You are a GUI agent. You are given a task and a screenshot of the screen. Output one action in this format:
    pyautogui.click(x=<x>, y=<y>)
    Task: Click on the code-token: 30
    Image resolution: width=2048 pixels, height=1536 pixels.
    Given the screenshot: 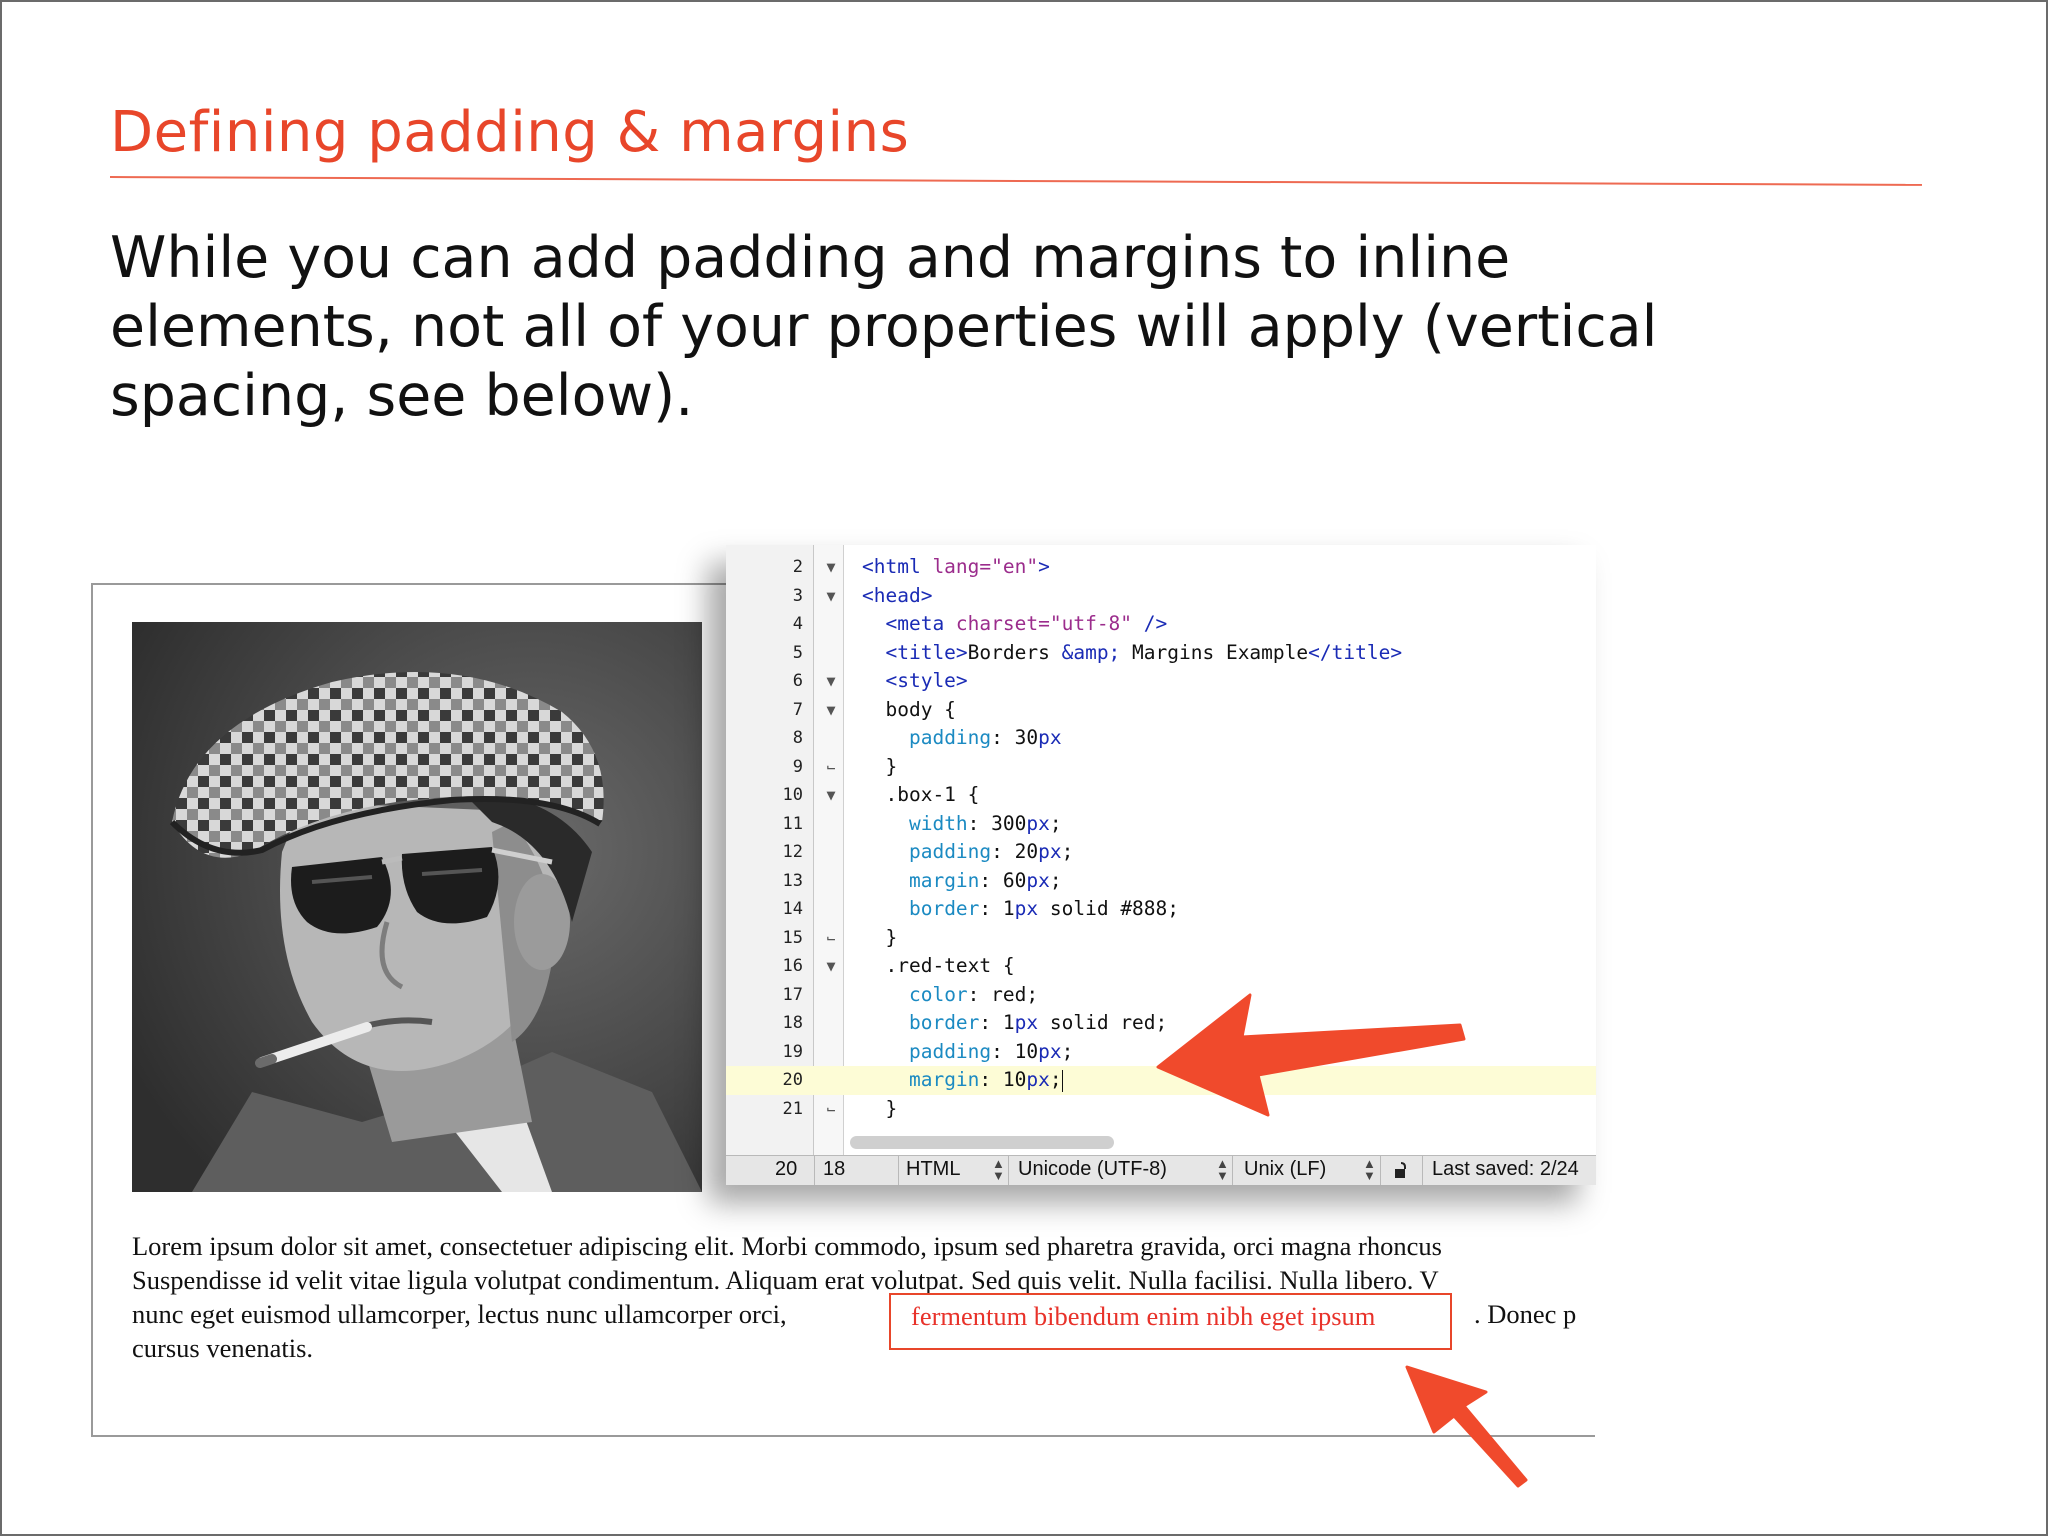 What is the action you would take?
    pyautogui.click(x=1026, y=737)
    